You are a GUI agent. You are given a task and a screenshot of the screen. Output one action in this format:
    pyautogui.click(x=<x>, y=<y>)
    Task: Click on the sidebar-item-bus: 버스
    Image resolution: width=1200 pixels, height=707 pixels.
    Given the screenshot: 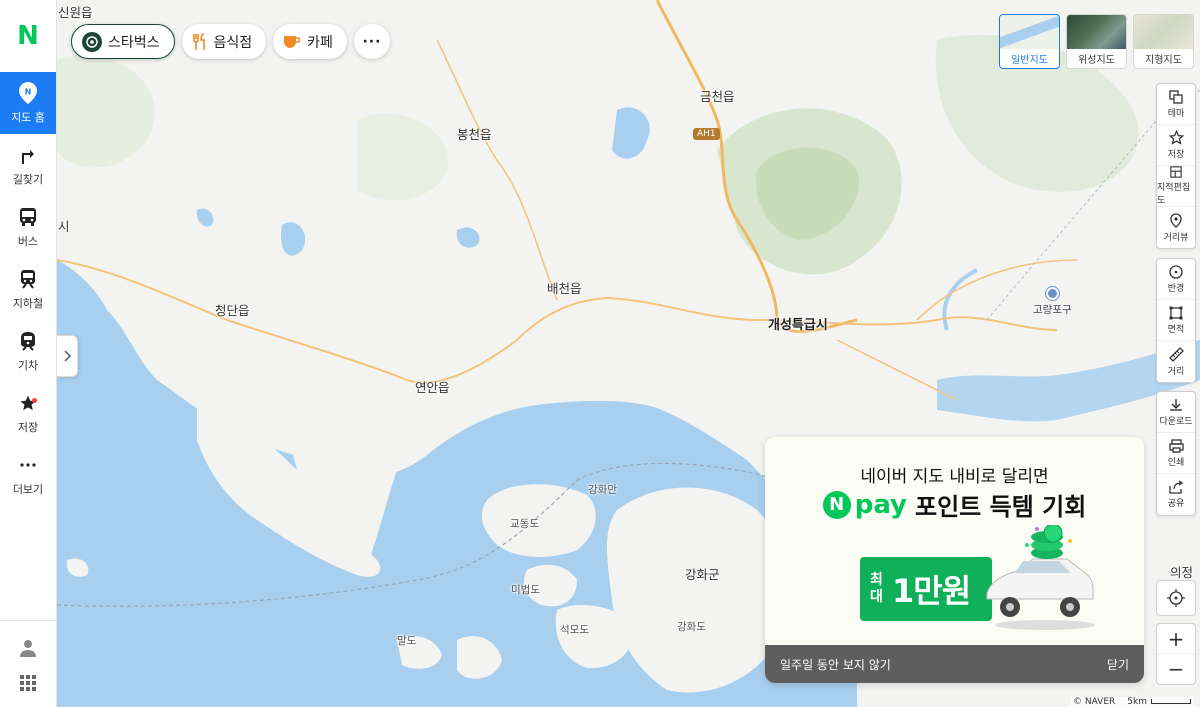 What is the action you would take?
    pyautogui.click(x=28, y=227)
    